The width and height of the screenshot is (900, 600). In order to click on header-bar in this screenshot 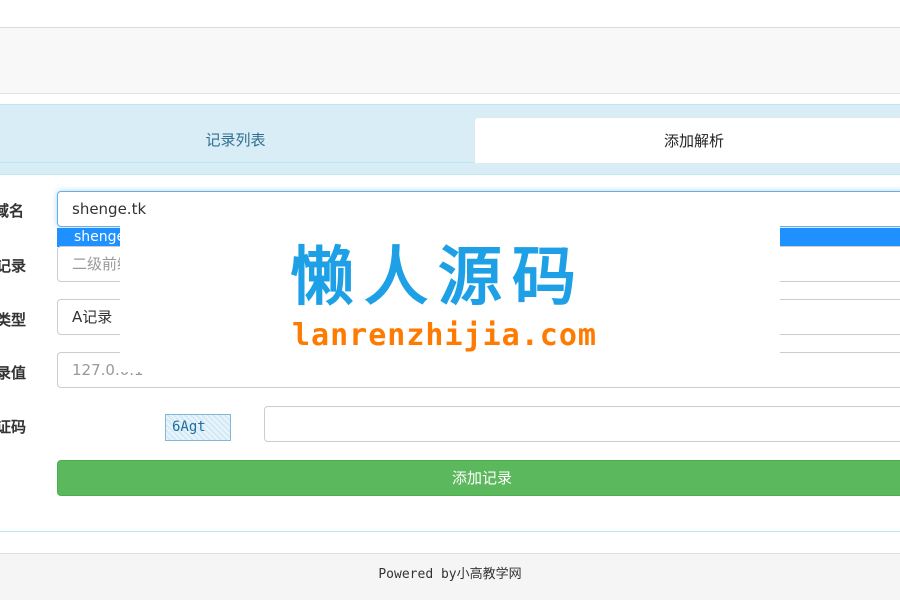, I will do `click(450, 61)`.